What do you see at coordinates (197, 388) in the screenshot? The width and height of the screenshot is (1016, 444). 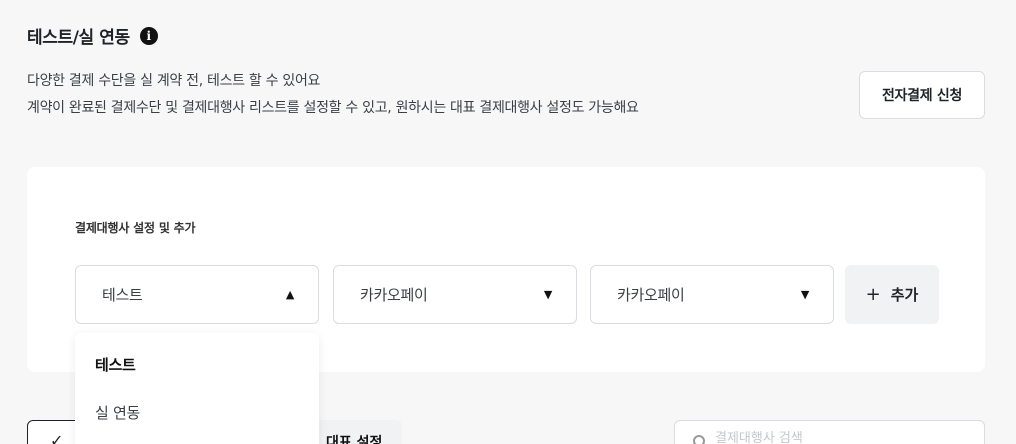 I see `environment-dropdown-menu: 테스트 실 연동` at bounding box center [197, 388].